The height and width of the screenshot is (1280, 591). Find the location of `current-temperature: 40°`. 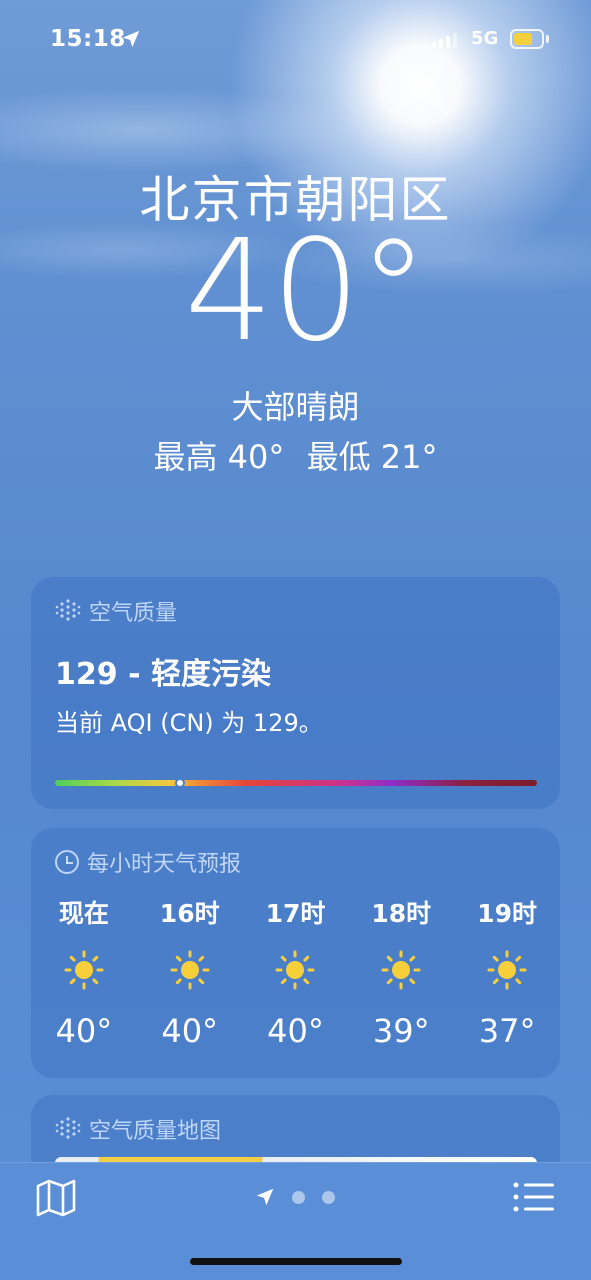

current-temperature: 40° is located at coordinates (306, 291).